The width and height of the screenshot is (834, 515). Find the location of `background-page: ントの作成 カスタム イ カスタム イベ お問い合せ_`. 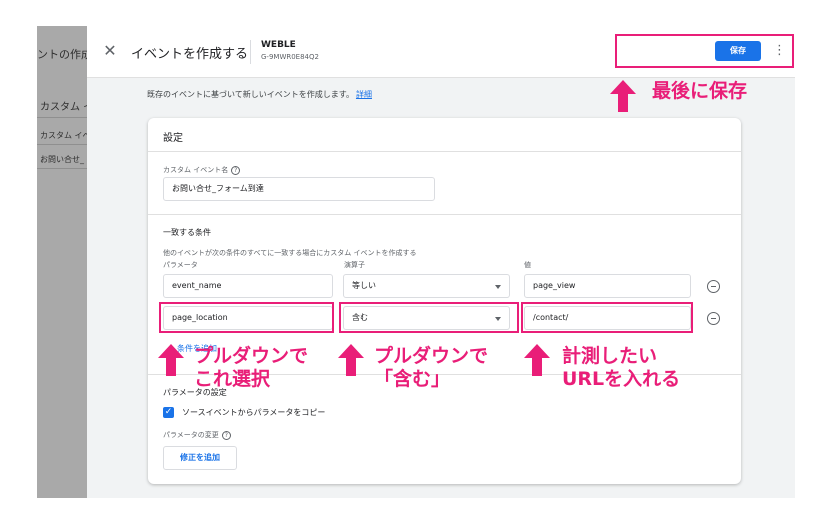

background-page: ントの作成 カスタム イ カスタム イベ お問い合せ_ is located at coordinates (62, 262).